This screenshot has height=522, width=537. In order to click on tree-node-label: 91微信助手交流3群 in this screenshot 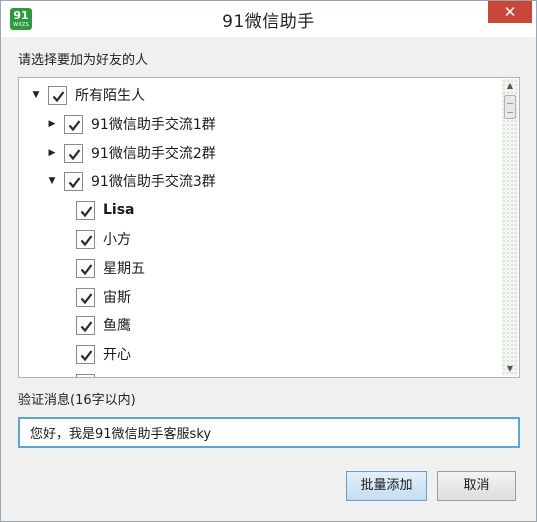, I will do `click(153, 182)`.